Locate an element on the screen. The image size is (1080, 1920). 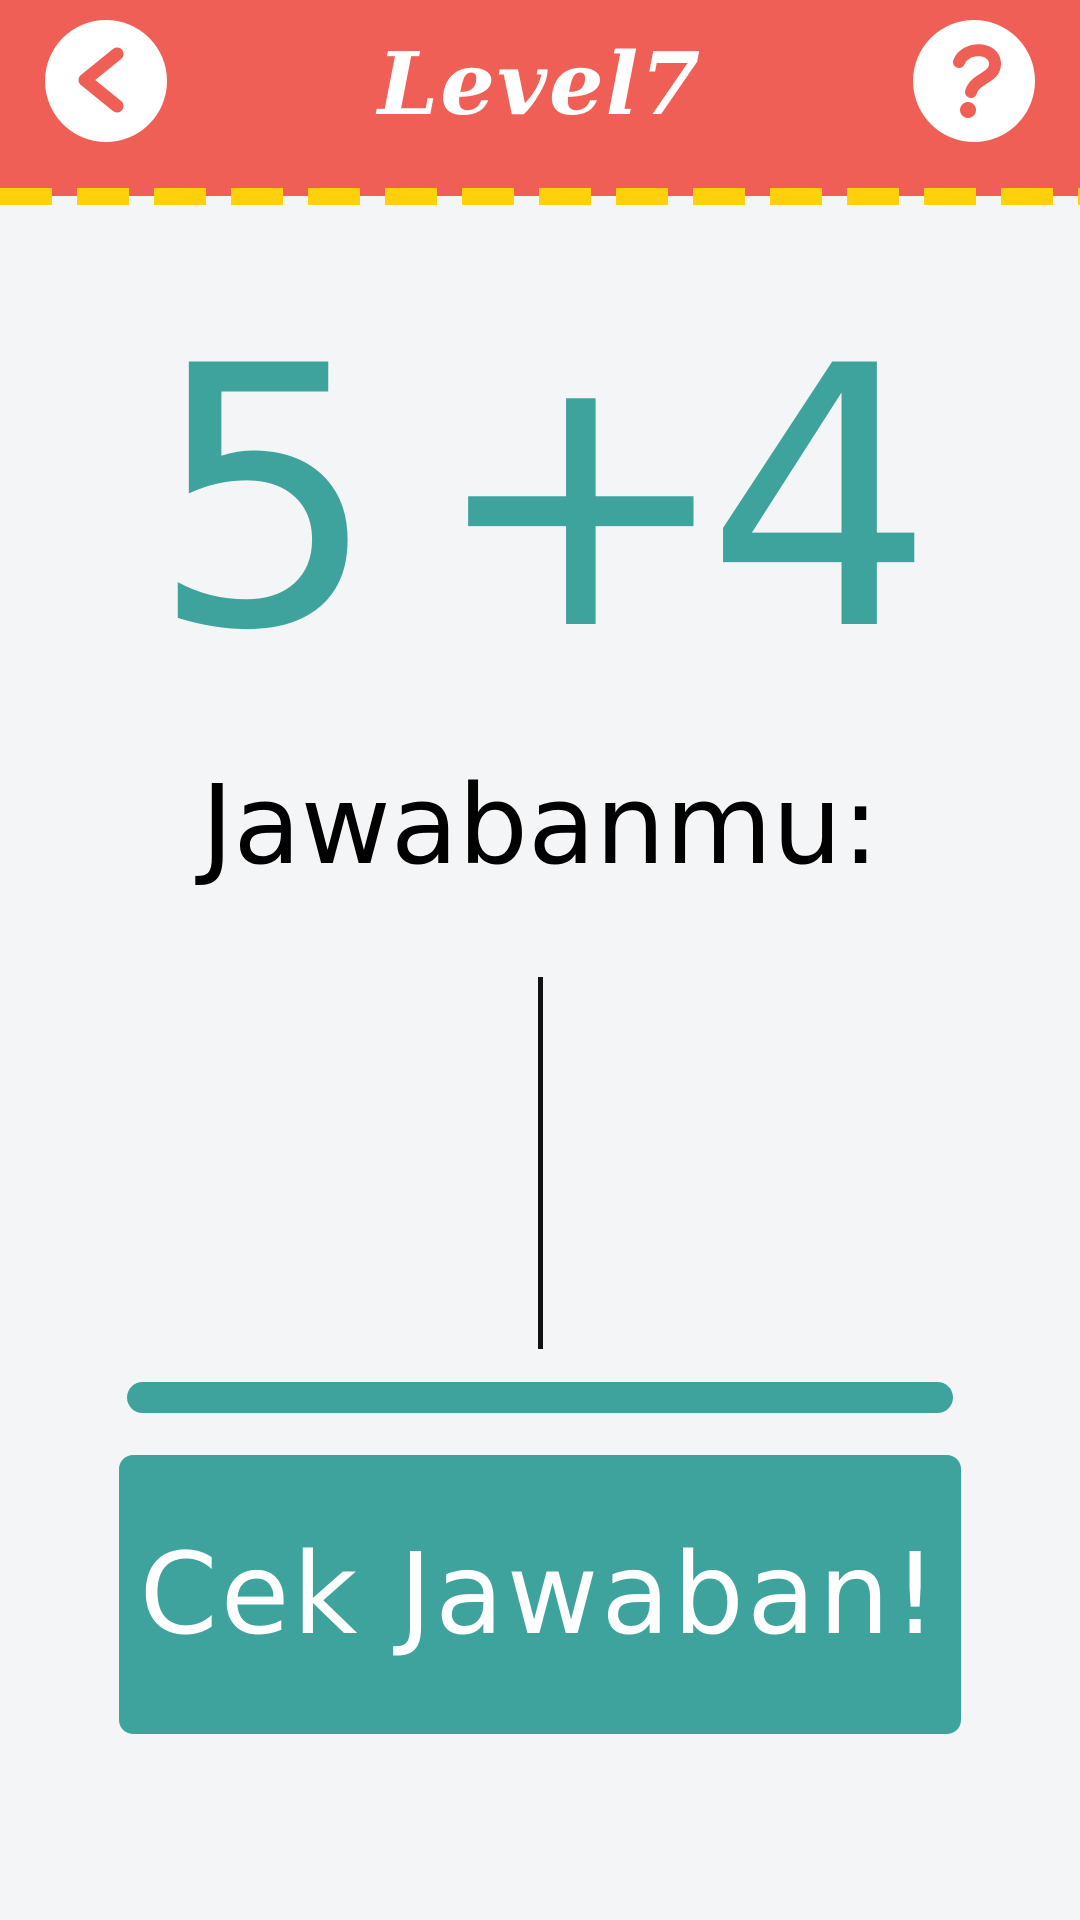
check-answer-label: Cek Jawaban! is located at coordinates (540, 1594).